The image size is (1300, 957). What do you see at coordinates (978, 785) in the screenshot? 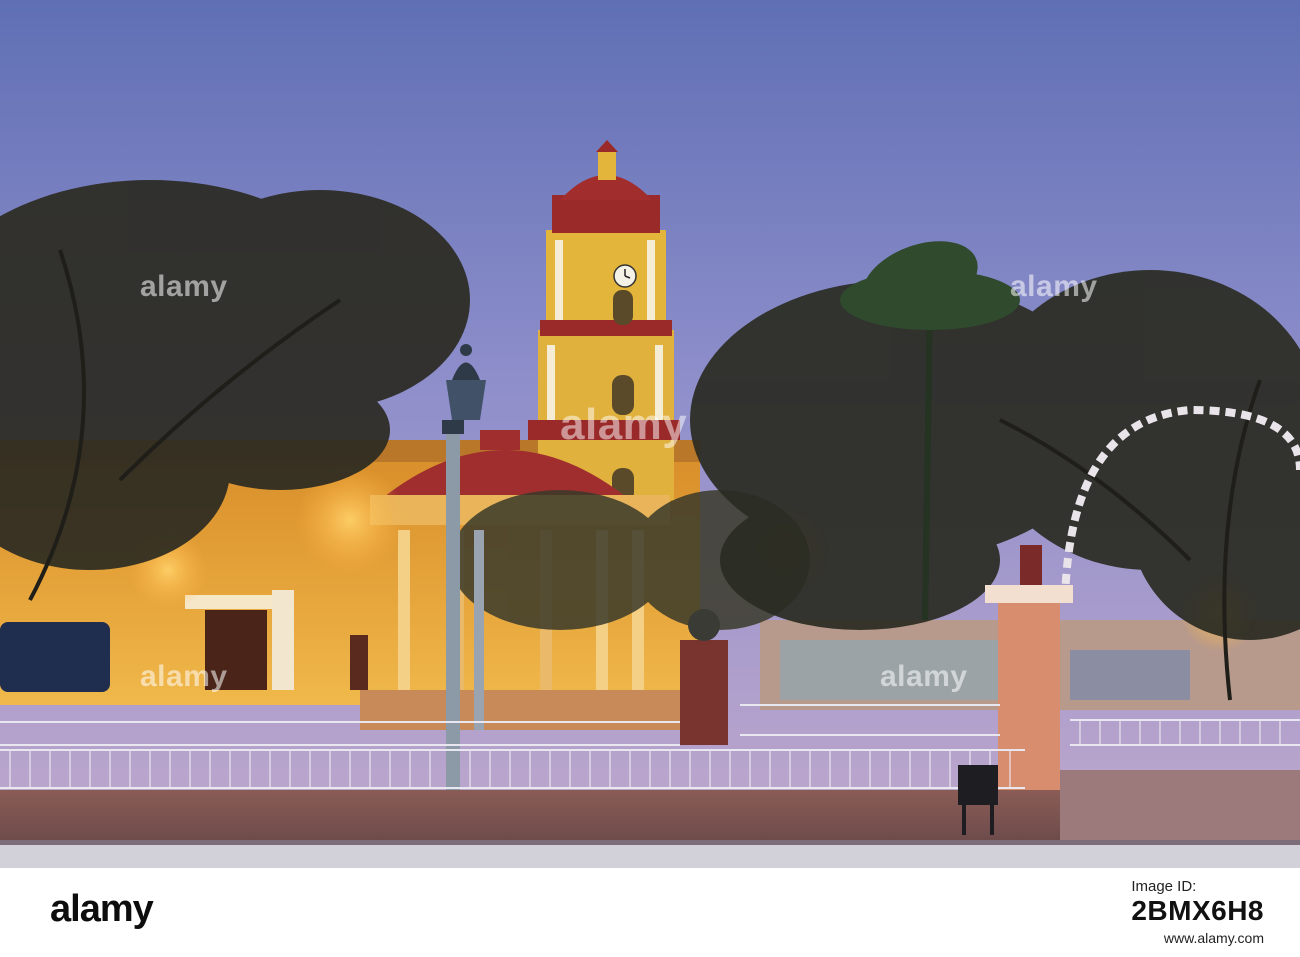
I see `trash-bin` at bounding box center [978, 785].